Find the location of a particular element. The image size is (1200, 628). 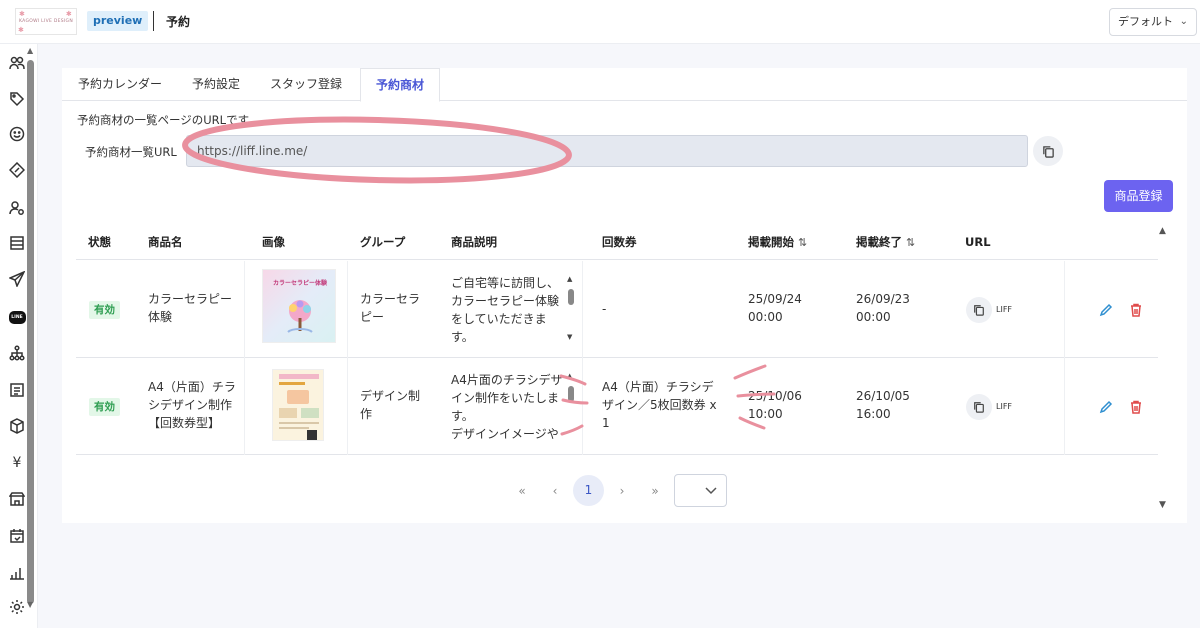

product-description: ご自宅等に訪問し、 カラーセラピー体験 をしていただきま す。 is located at coordinates (505, 310).